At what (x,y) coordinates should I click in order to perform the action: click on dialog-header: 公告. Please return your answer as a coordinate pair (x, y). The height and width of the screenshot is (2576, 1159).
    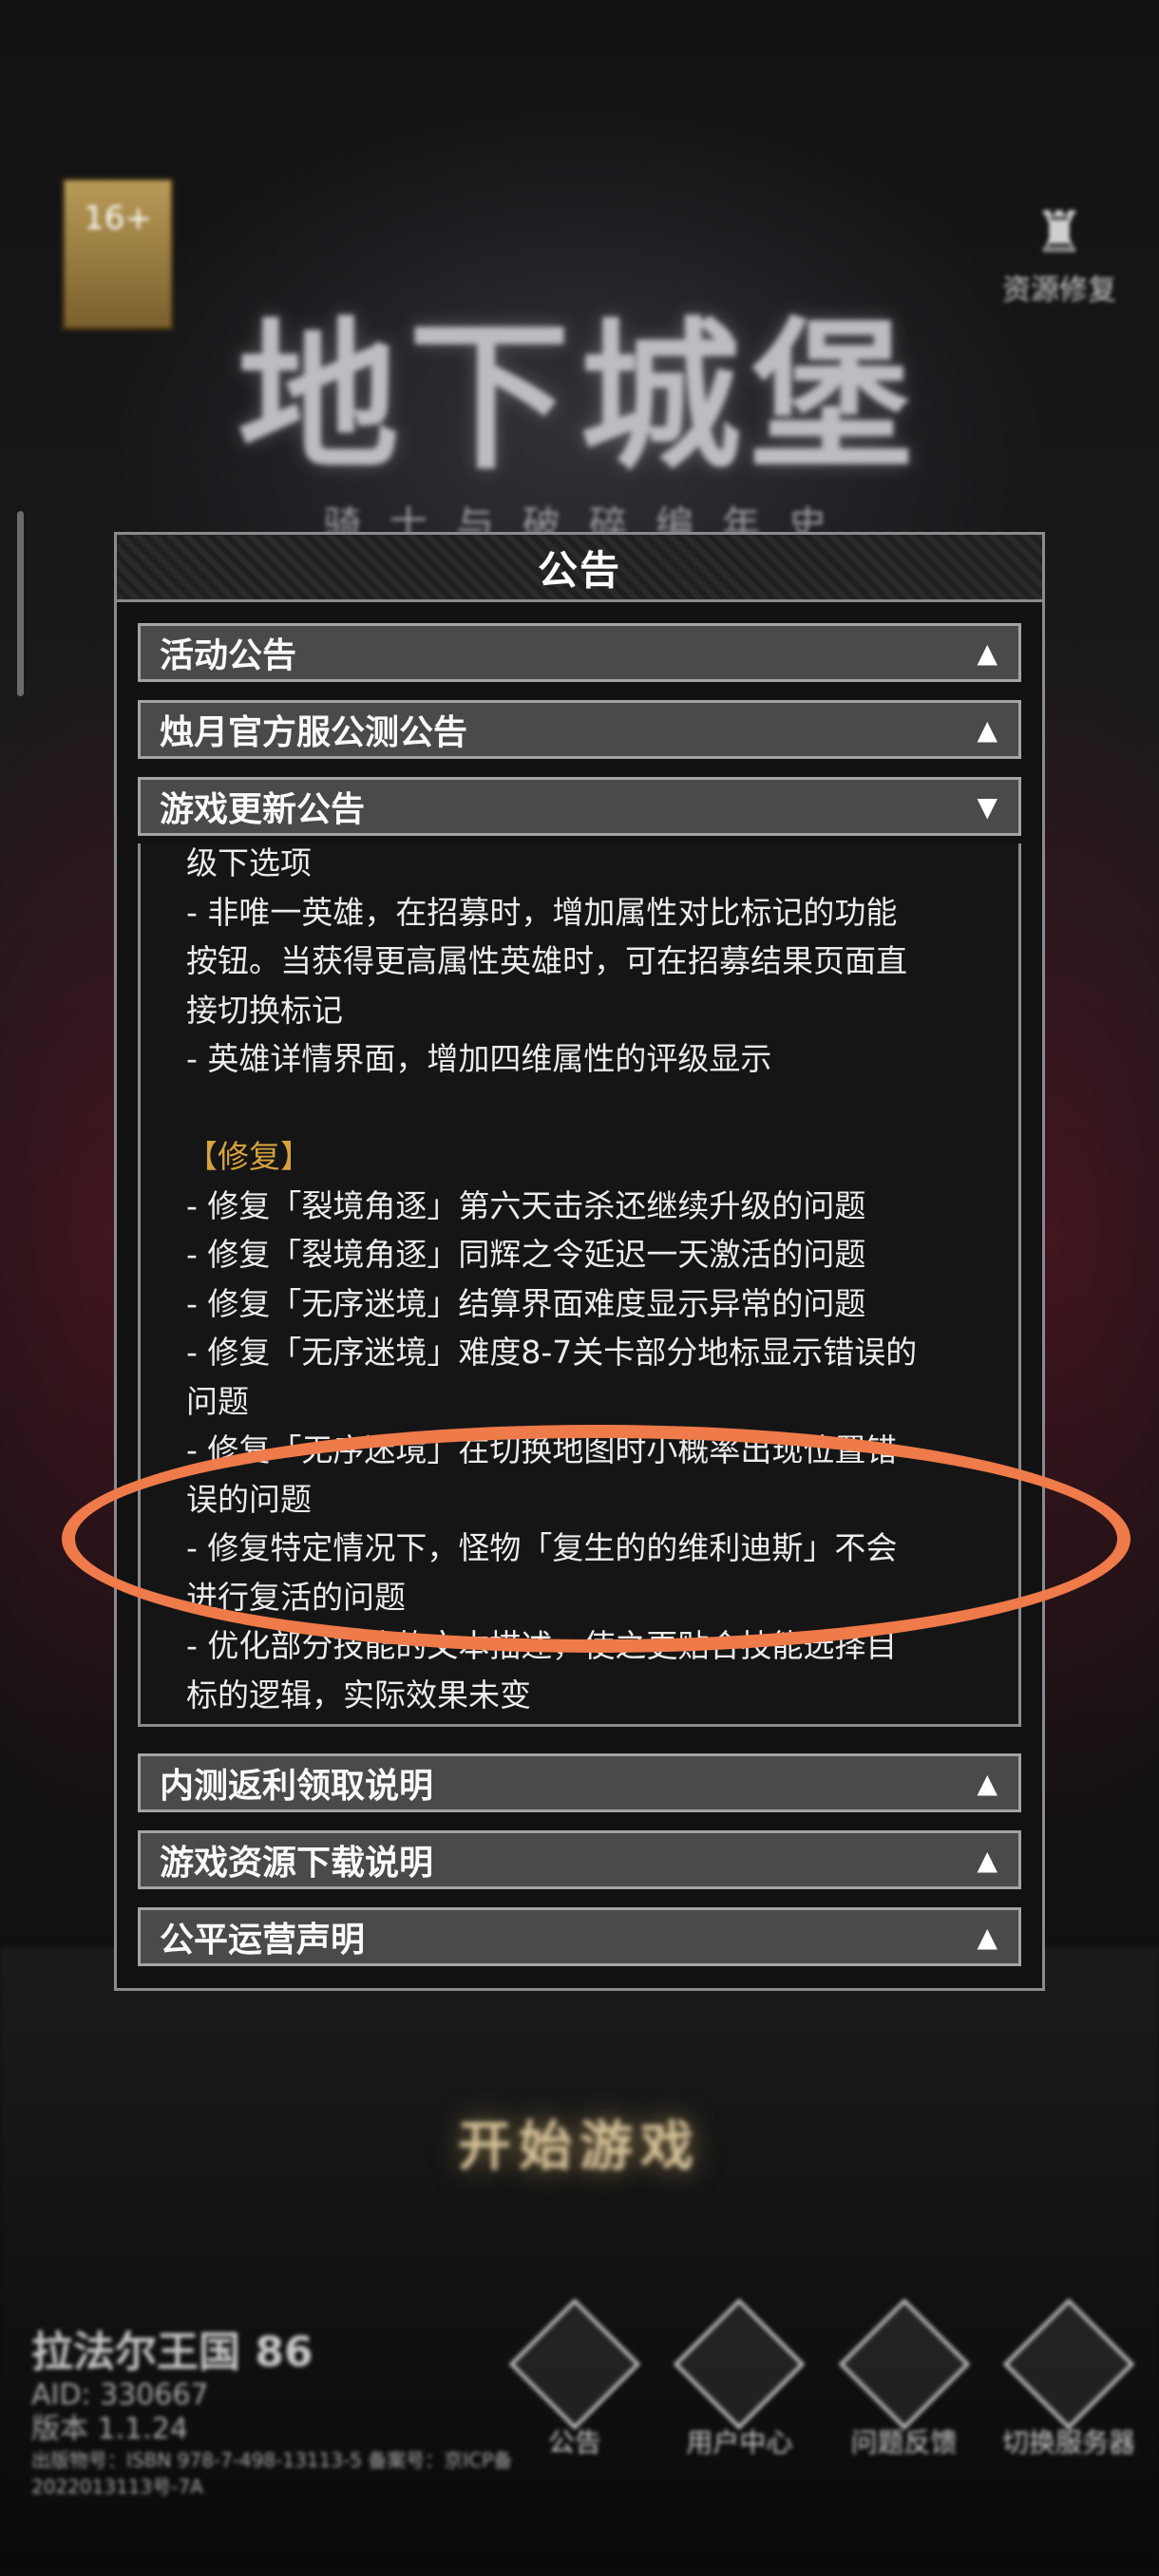
    Looking at the image, I should click on (579, 568).